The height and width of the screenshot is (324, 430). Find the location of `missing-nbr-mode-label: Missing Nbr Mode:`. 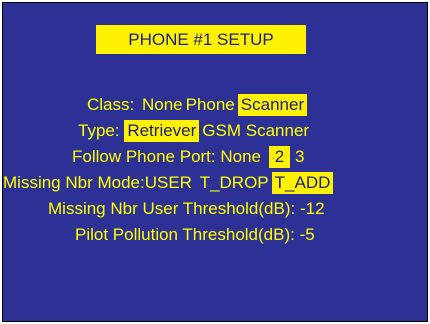

missing-nbr-mode-label: Missing Nbr Mode: is located at coordinates (74, 182).